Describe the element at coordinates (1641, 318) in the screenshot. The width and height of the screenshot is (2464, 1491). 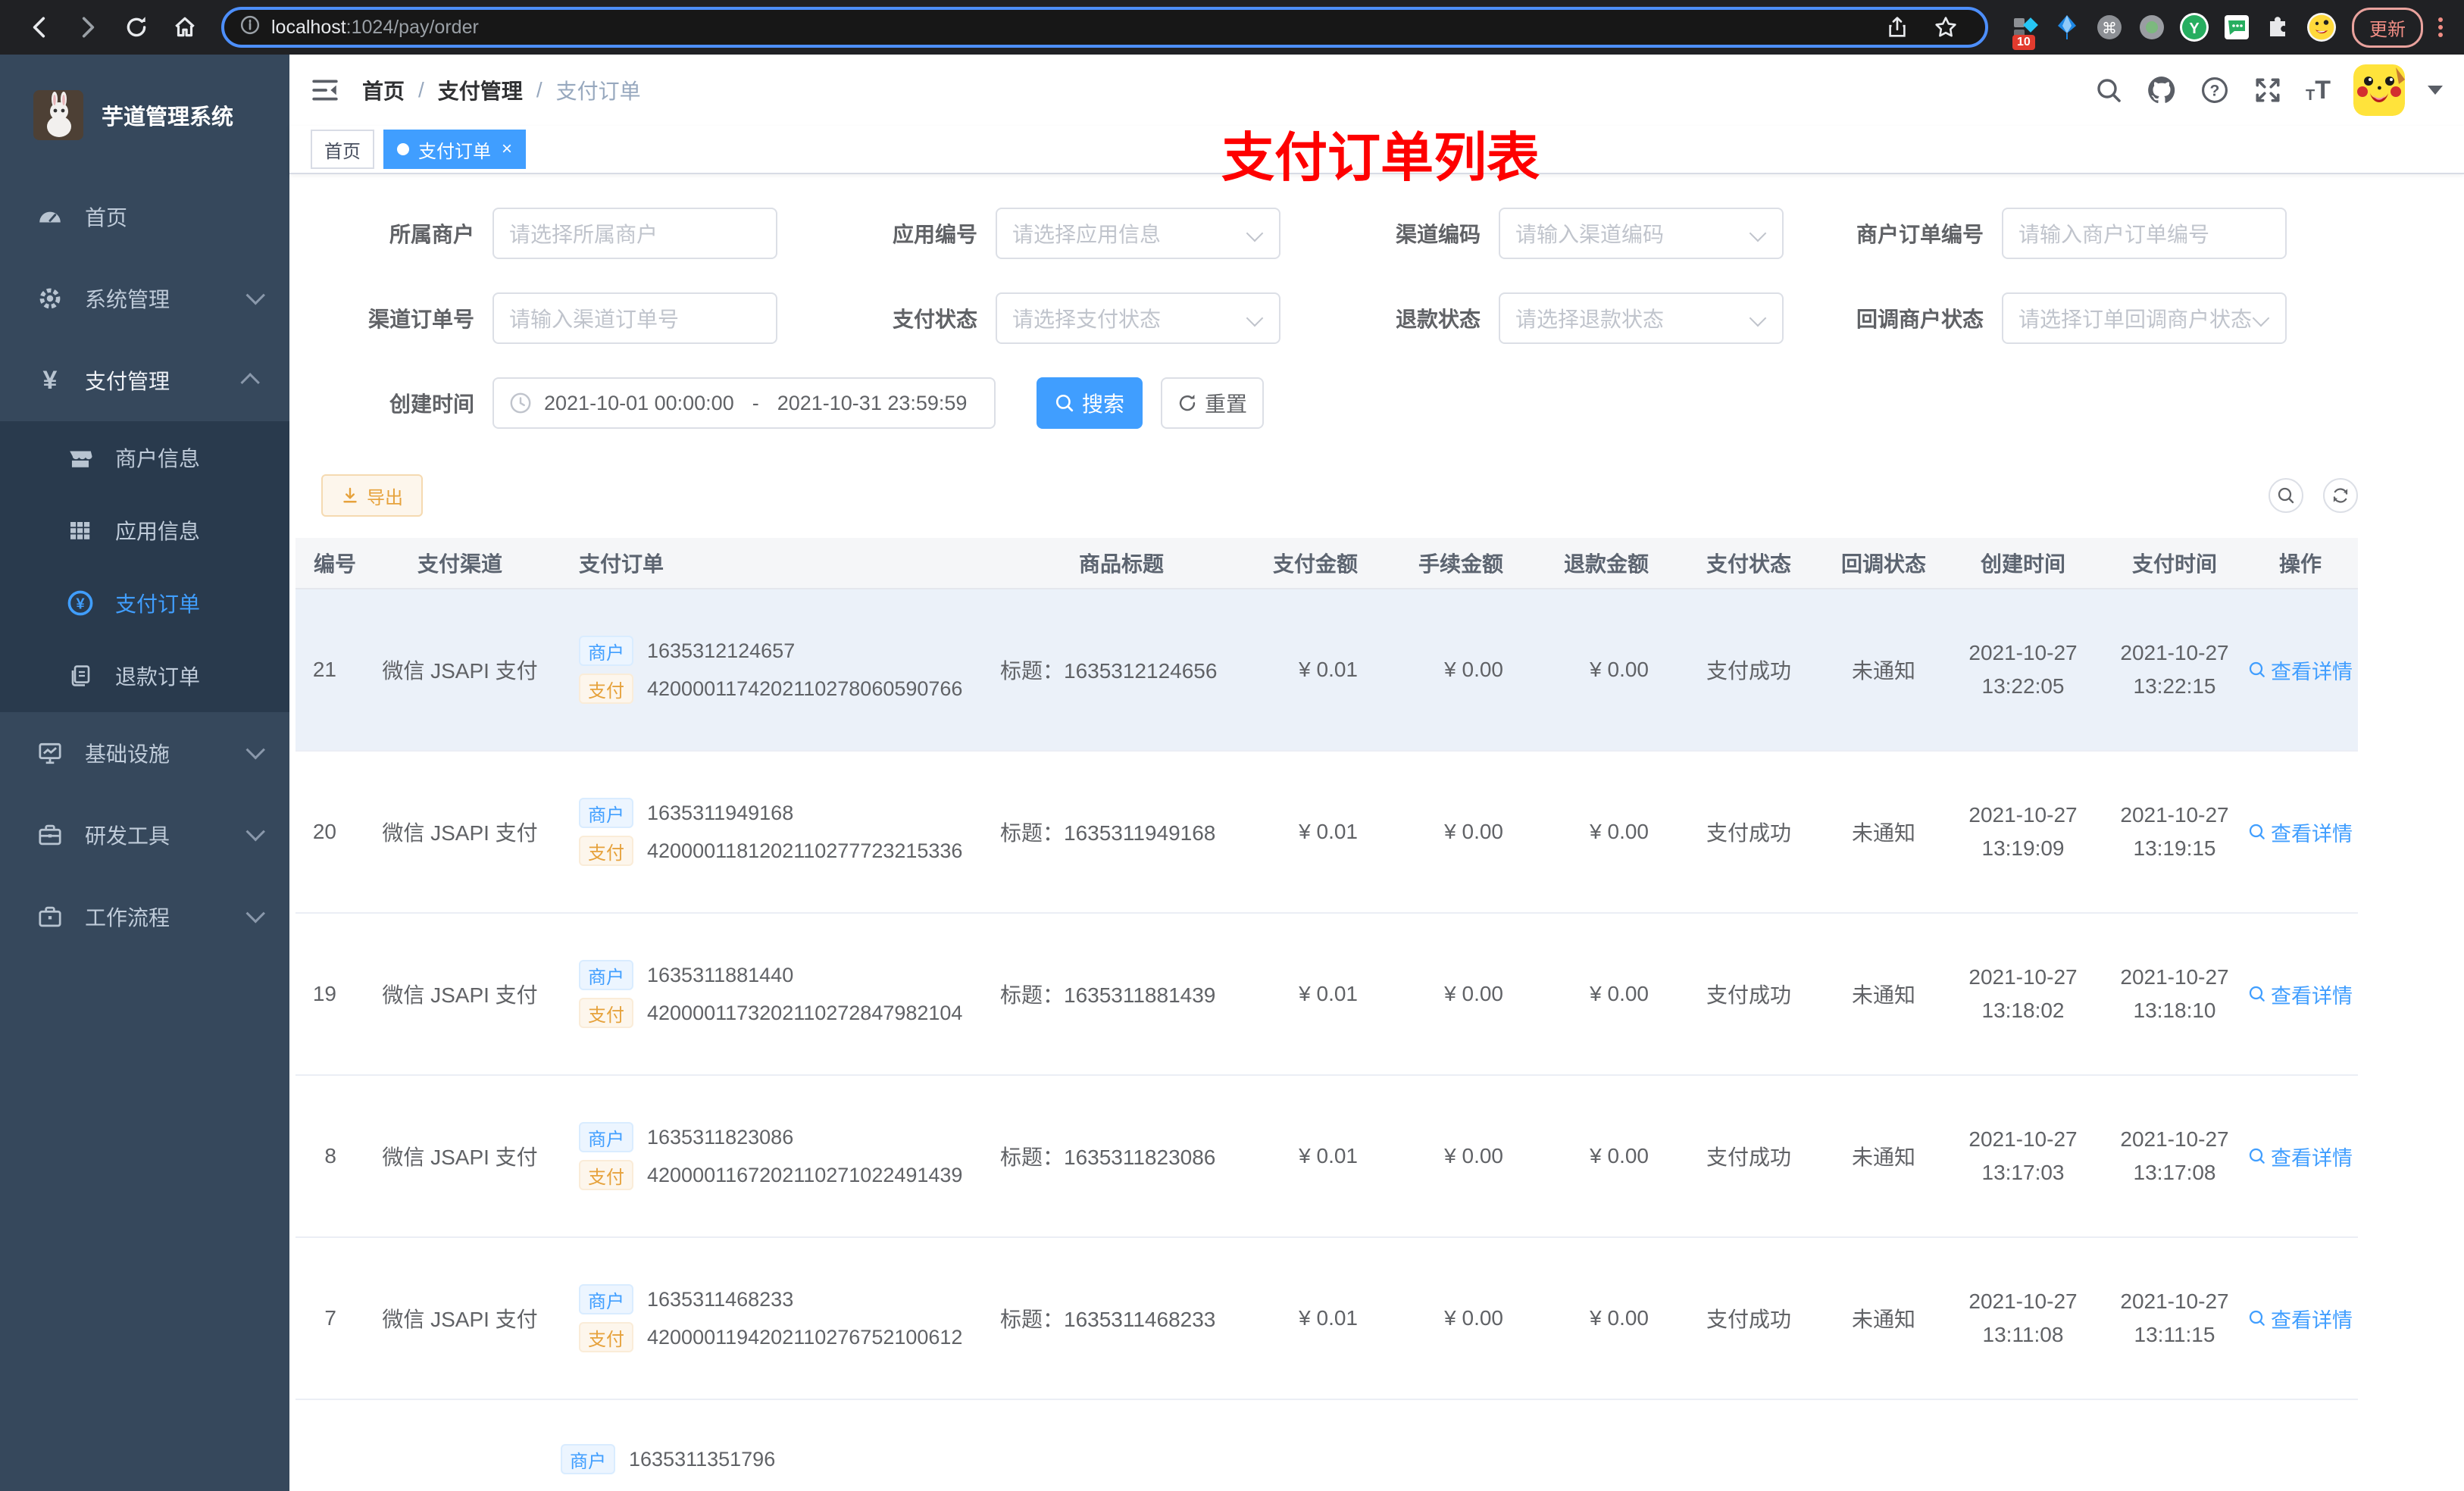
I see `filter-select: 请选择退款状态` at that location.